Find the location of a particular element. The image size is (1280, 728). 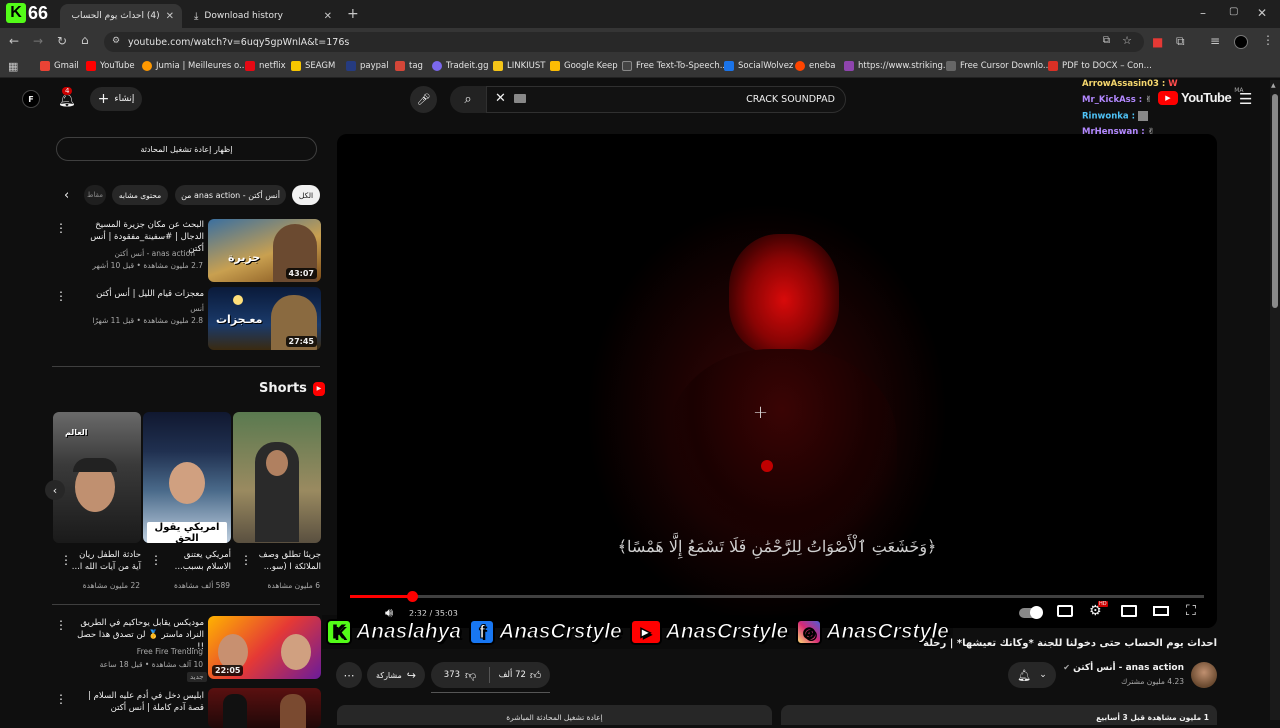

bookmark-item: Gmail is located at coordinates (59, 66).